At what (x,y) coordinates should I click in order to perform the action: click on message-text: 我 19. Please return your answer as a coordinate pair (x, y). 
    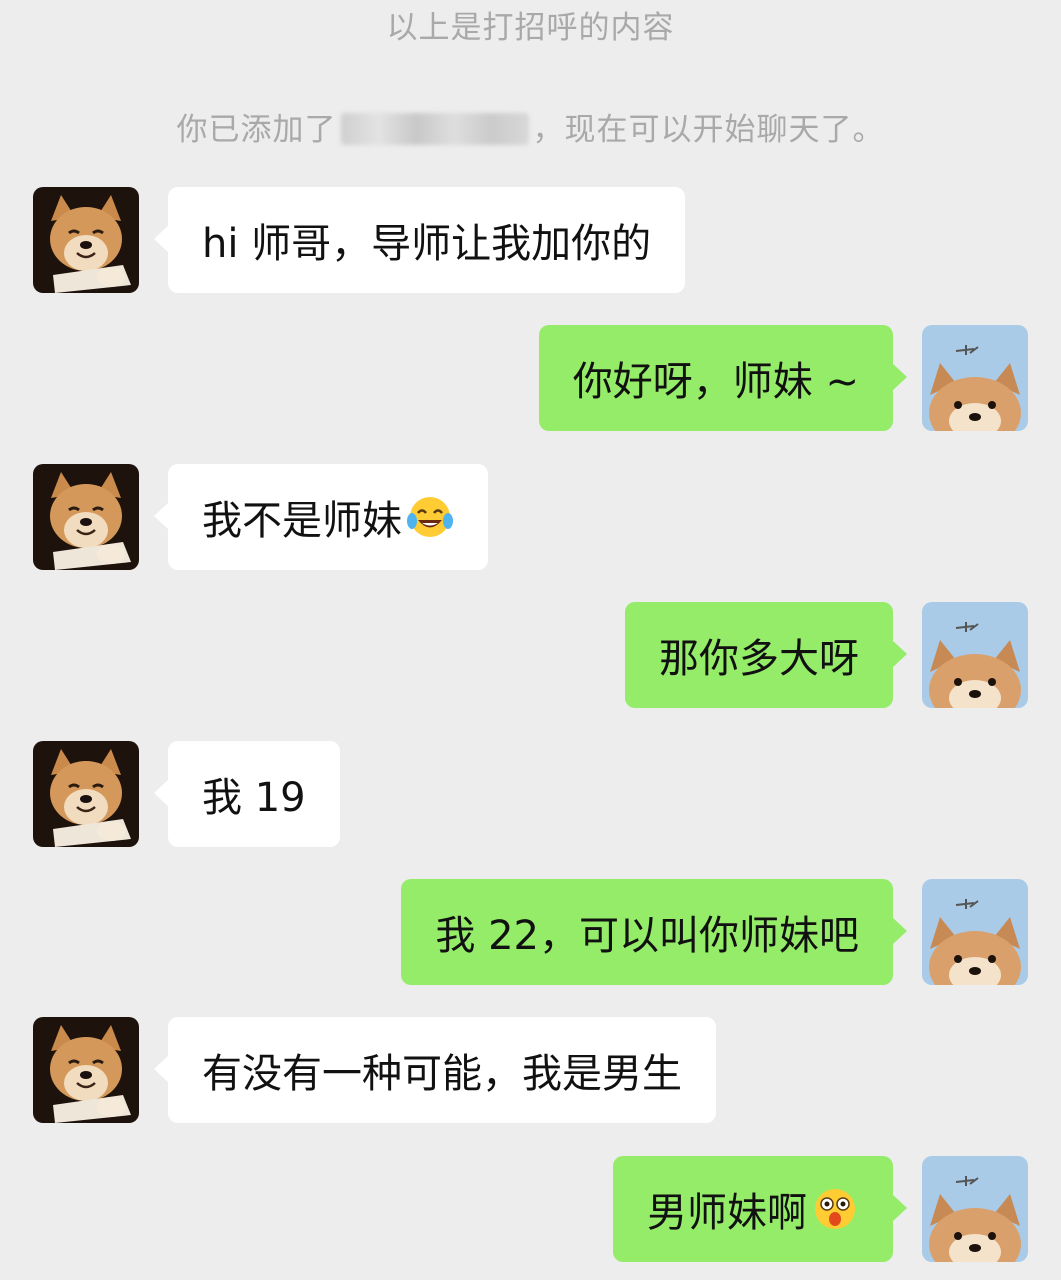
    Looking at the image, I should click on (254, 798).